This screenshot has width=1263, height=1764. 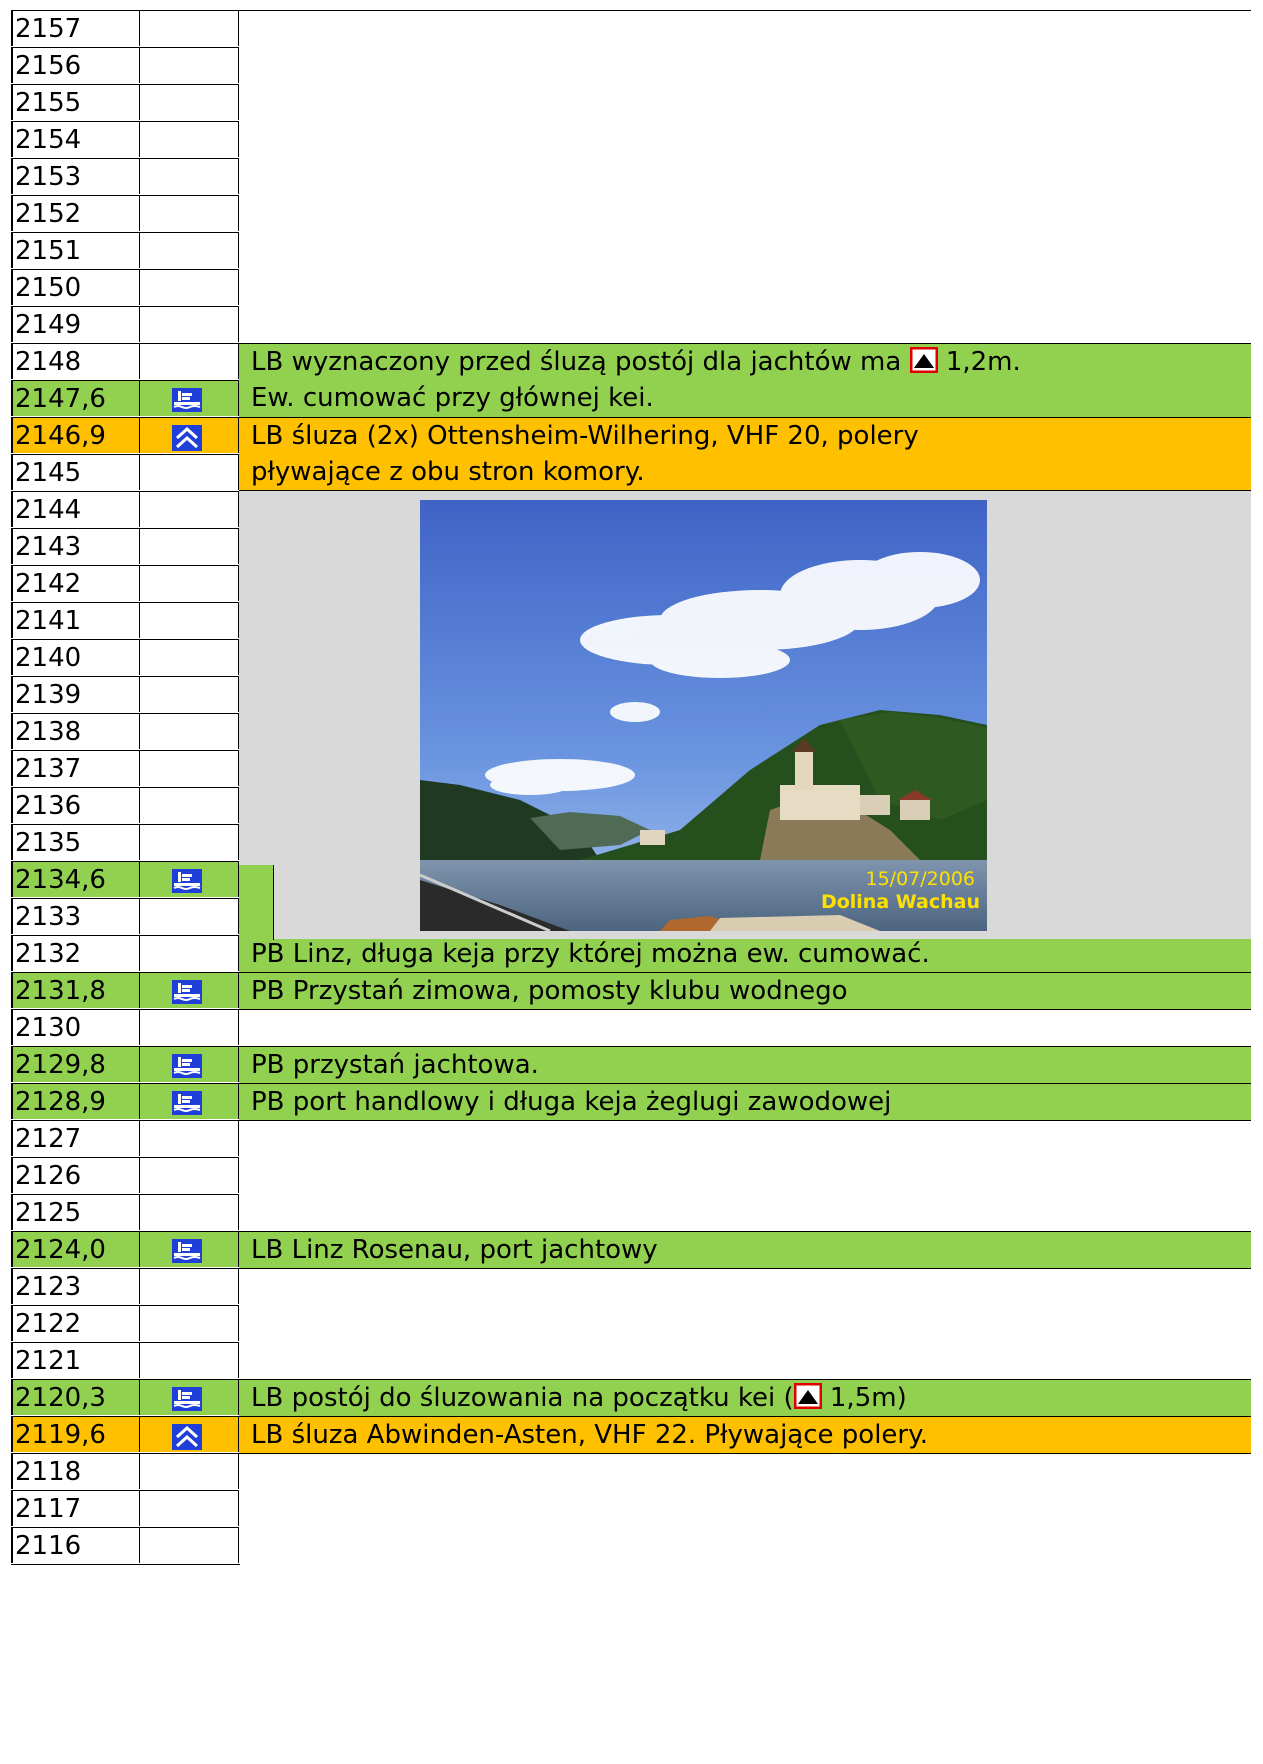 What do you see at coordinates (75, 657) in the screenshot?
I see `km-marker: 2140` at bounding box center [75, 657].